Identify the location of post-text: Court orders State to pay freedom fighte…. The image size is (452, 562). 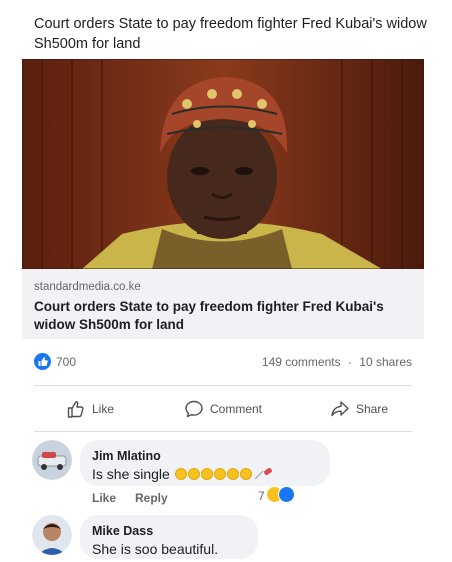
(230, 34).